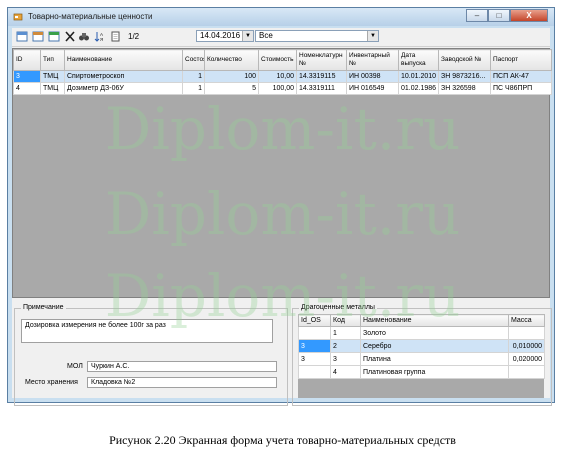 Image resolution: width=565 pixels, height=460 pixels. I want to click on cell-code: 2, so click(345, 346).